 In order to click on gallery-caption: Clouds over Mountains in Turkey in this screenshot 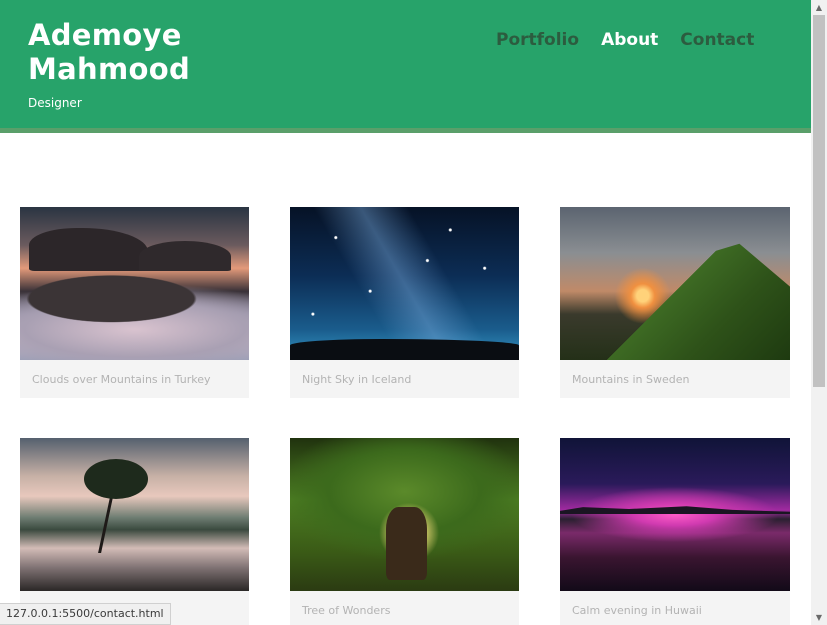, I will do `click(121, 379)`.